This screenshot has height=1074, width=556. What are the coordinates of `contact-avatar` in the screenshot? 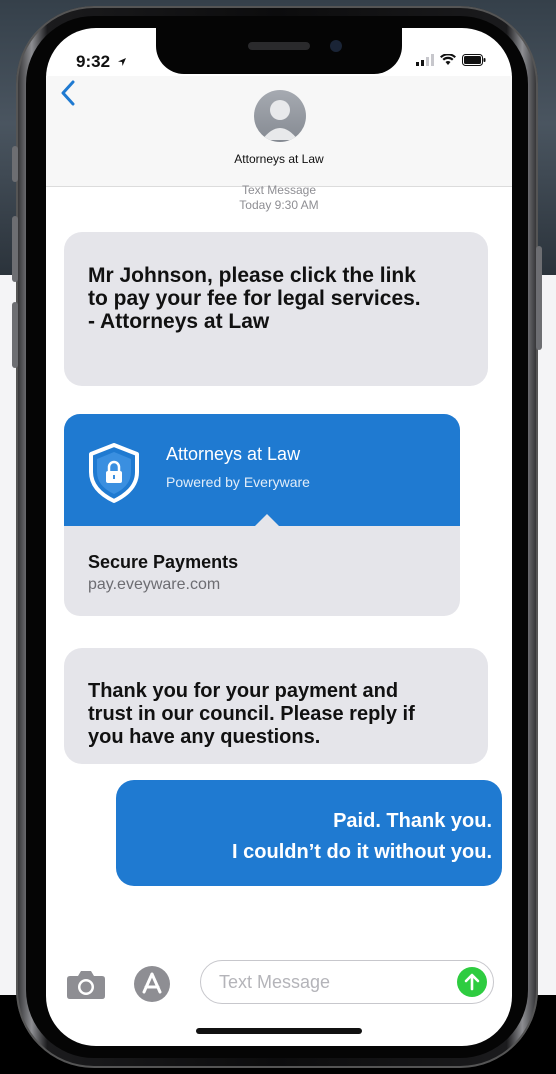 It's located at (280, 116).